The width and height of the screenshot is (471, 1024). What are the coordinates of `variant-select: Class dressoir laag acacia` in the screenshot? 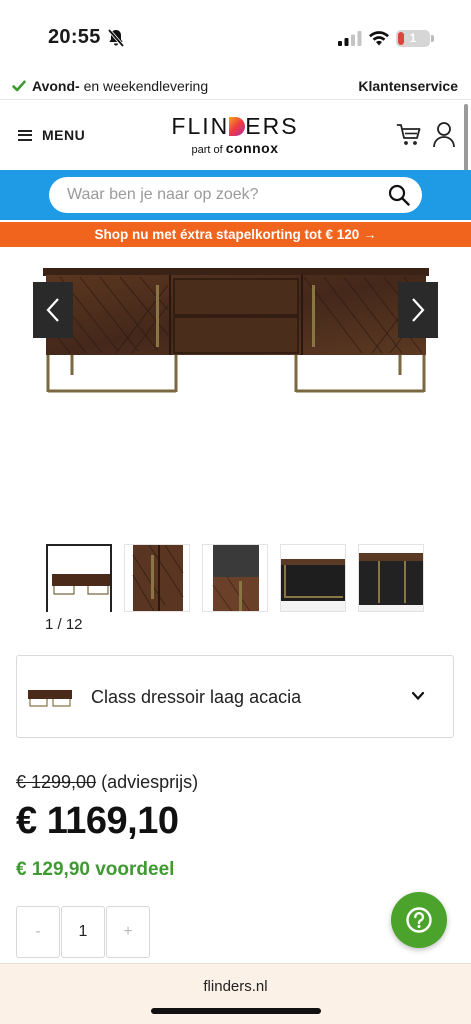 It's located at (235, 696).